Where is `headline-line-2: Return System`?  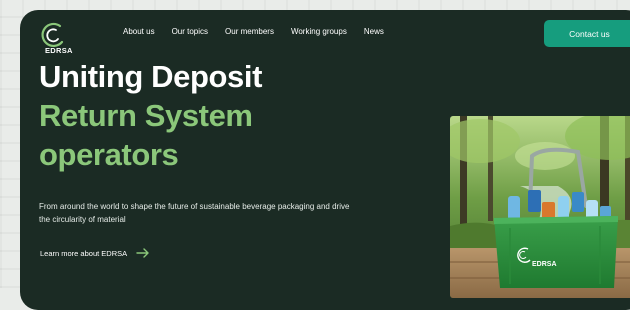
headline-line-2: Return System is located at coordinates (146, 115).